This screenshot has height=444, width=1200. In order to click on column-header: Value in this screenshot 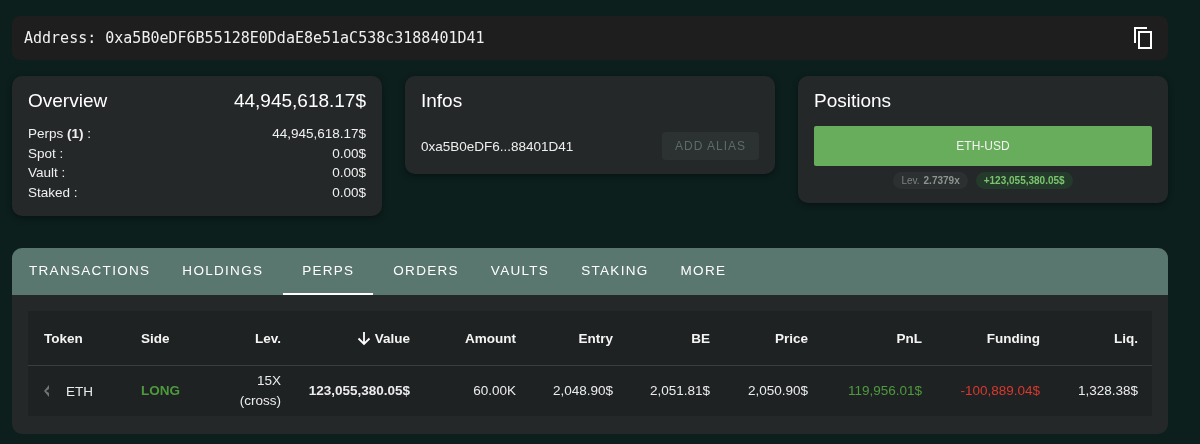, I will do `click(345, 338)`.